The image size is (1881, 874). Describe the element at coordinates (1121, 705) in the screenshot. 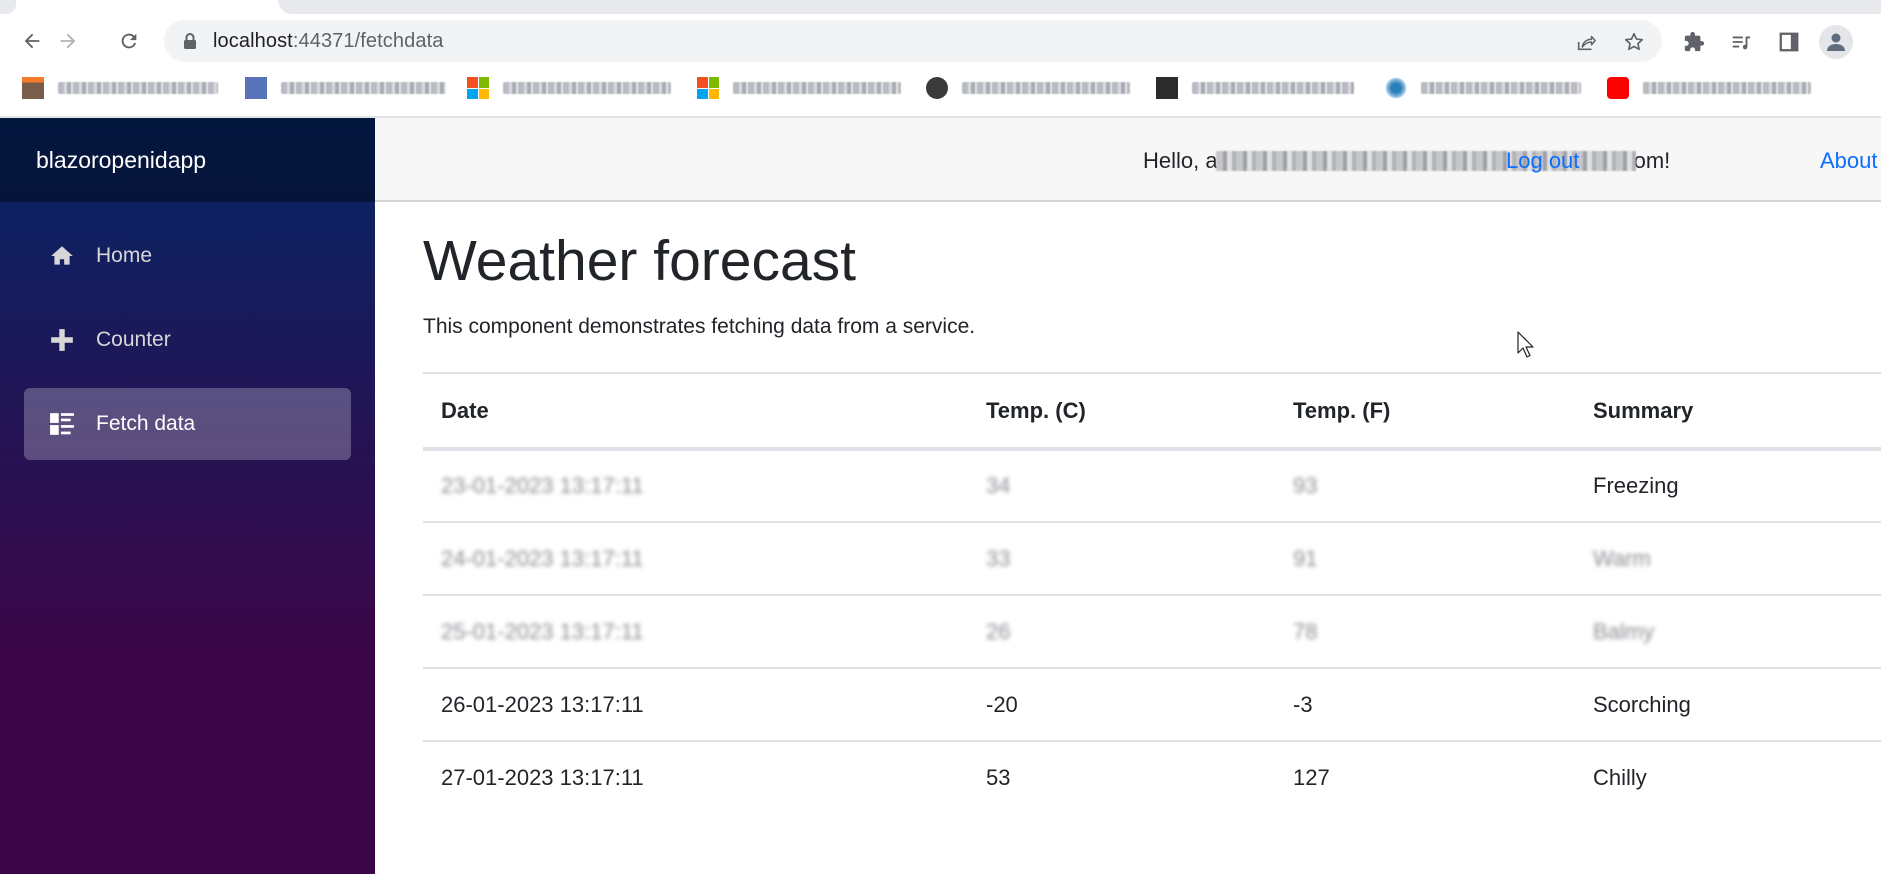

I see `cell-temp-c: -20` at that location.